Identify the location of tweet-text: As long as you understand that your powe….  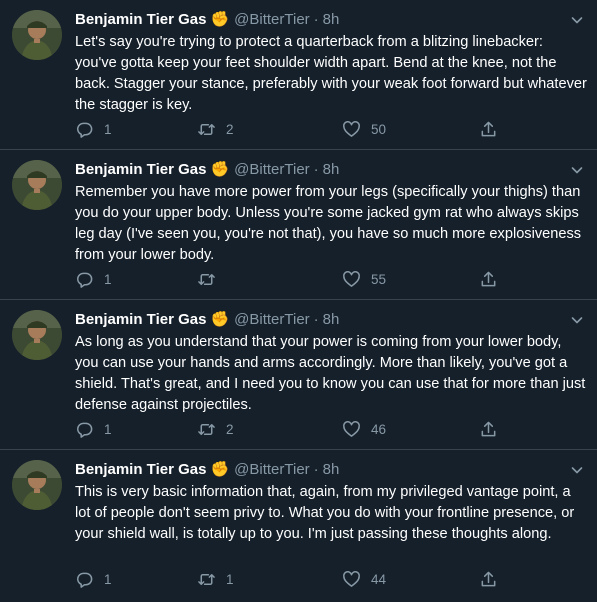
(330, 373).